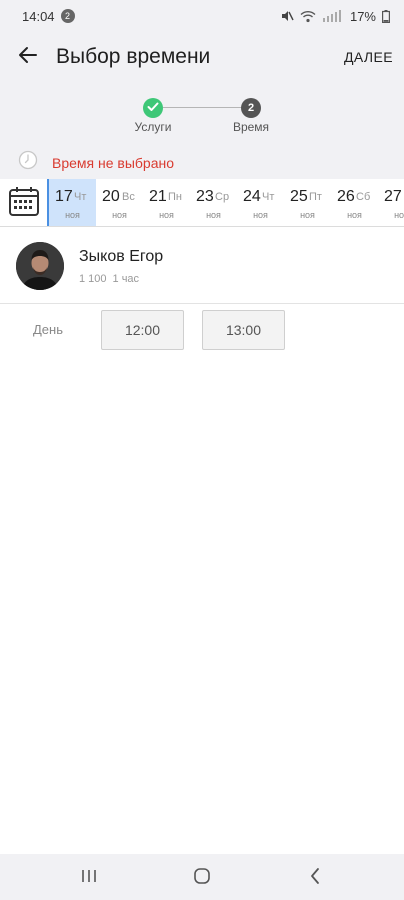 Image resolution: width=404 pixels, height=900 pixels. What do you see at coordinates (202, 266) in the screenshot?
I see `master-row: Зыков Егор 1 100 1 час` at bounding box center [202, 266].